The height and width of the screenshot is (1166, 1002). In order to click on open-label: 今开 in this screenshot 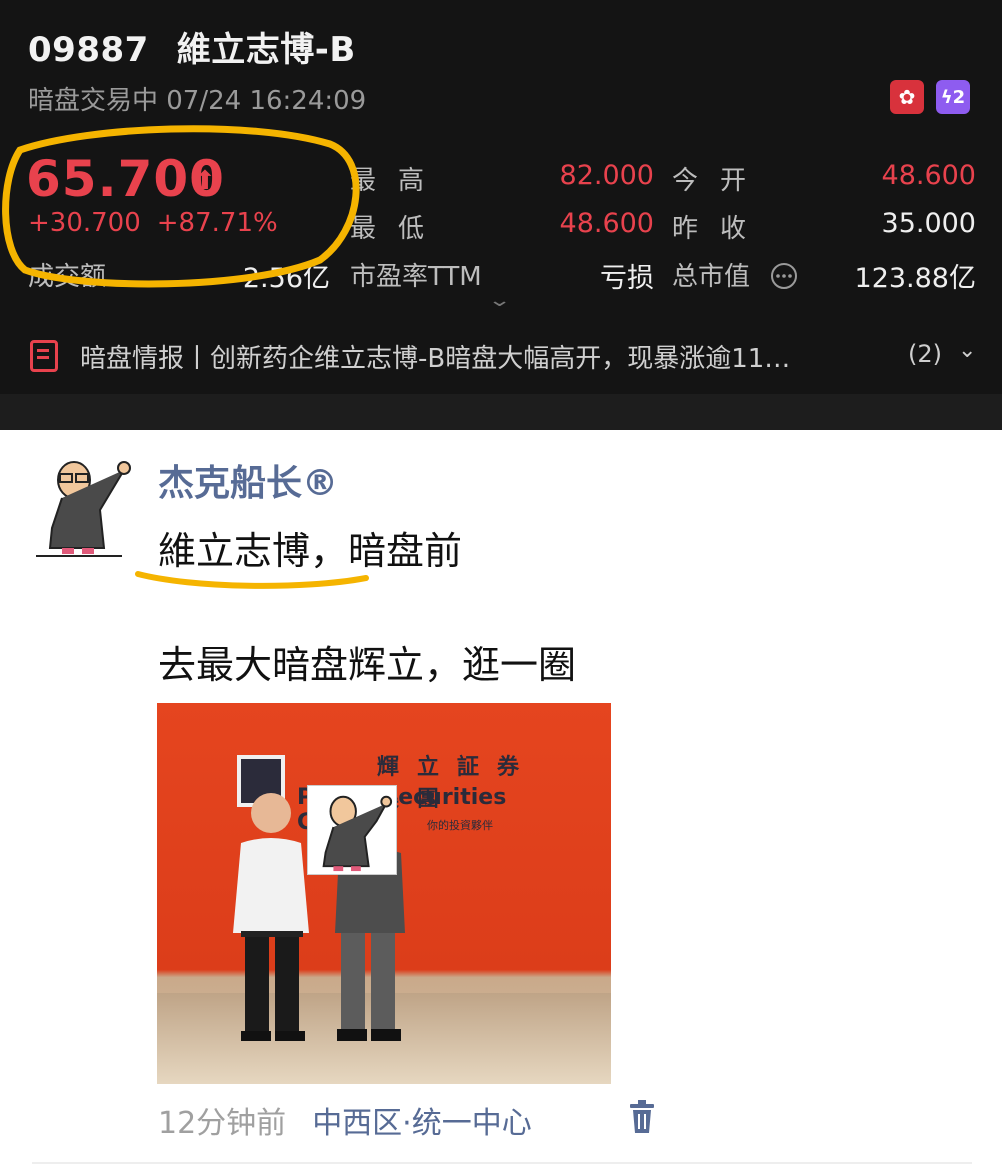, I will do `click(720, 181)`.